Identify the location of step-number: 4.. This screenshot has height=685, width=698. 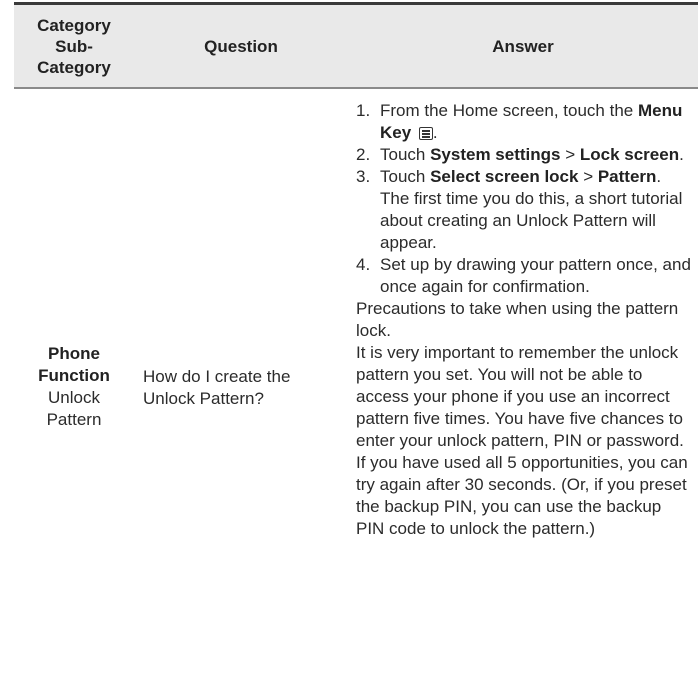
(363, 264).